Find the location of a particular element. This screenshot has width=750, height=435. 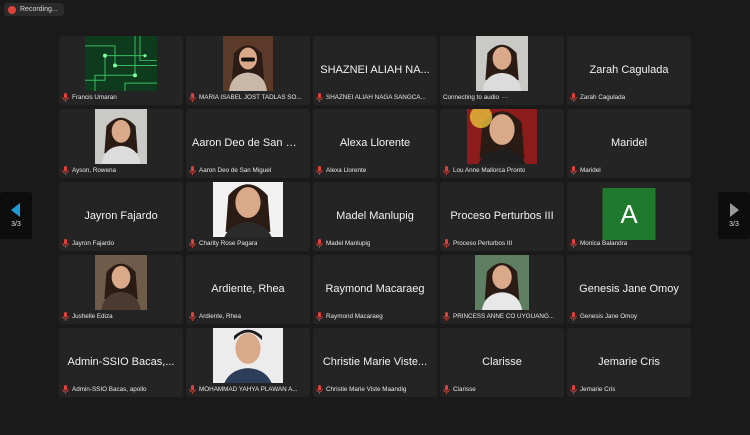

participant-name-label: Raymond Macaraeg is located at coordinates (374, 316).